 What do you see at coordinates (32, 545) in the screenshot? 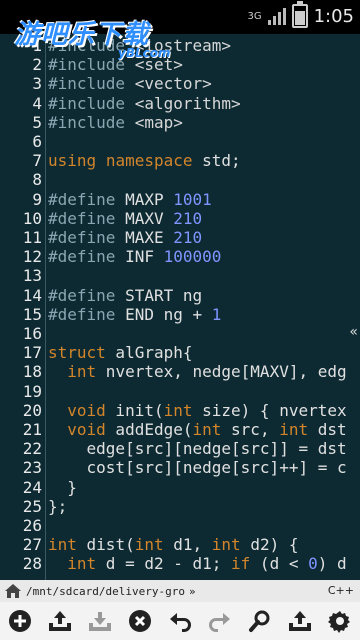
I see `line-number: 27` at bounding box center [32, 545].